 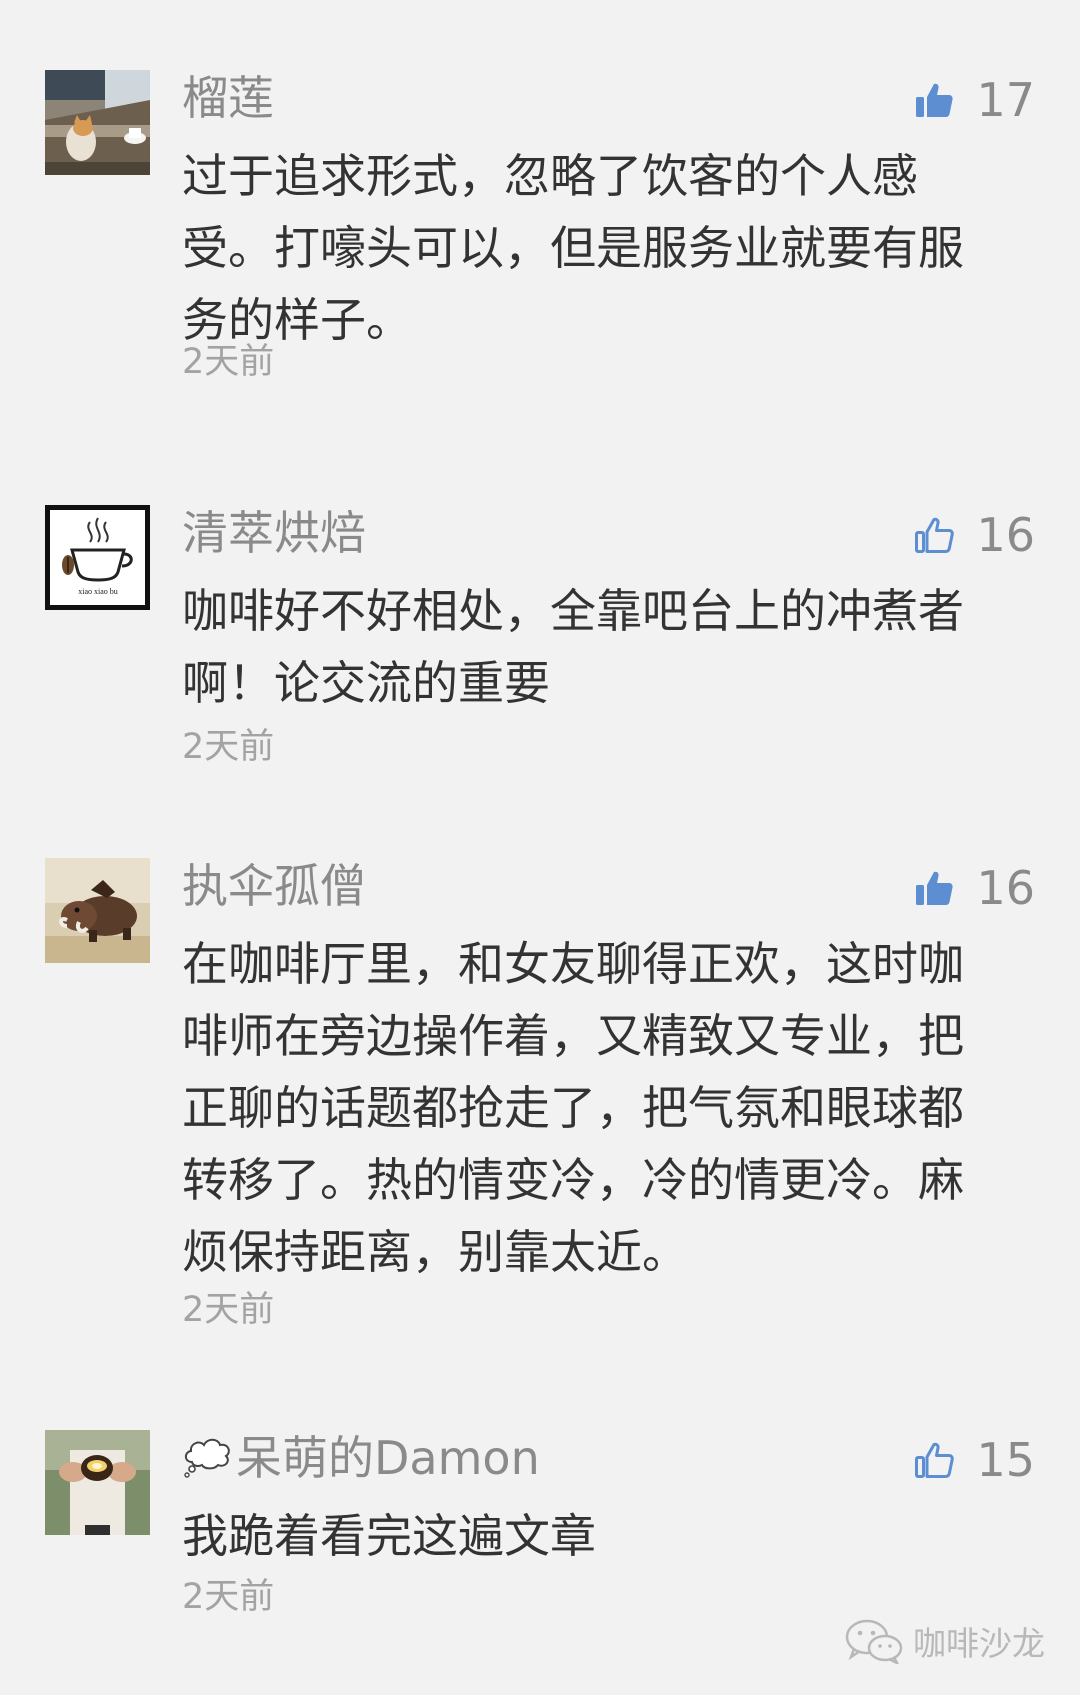 I want to click on avatar: xiao xiao bu, so click(x=97, y=557).